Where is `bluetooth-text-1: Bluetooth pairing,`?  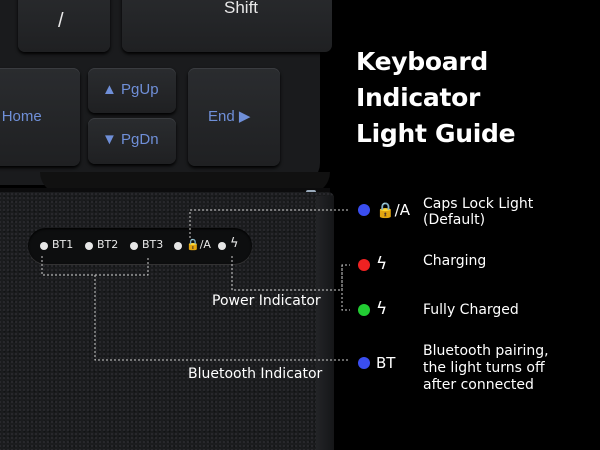 bluetooth-text-1: Bluetooth pairing, is located at coordinates (486, 351).